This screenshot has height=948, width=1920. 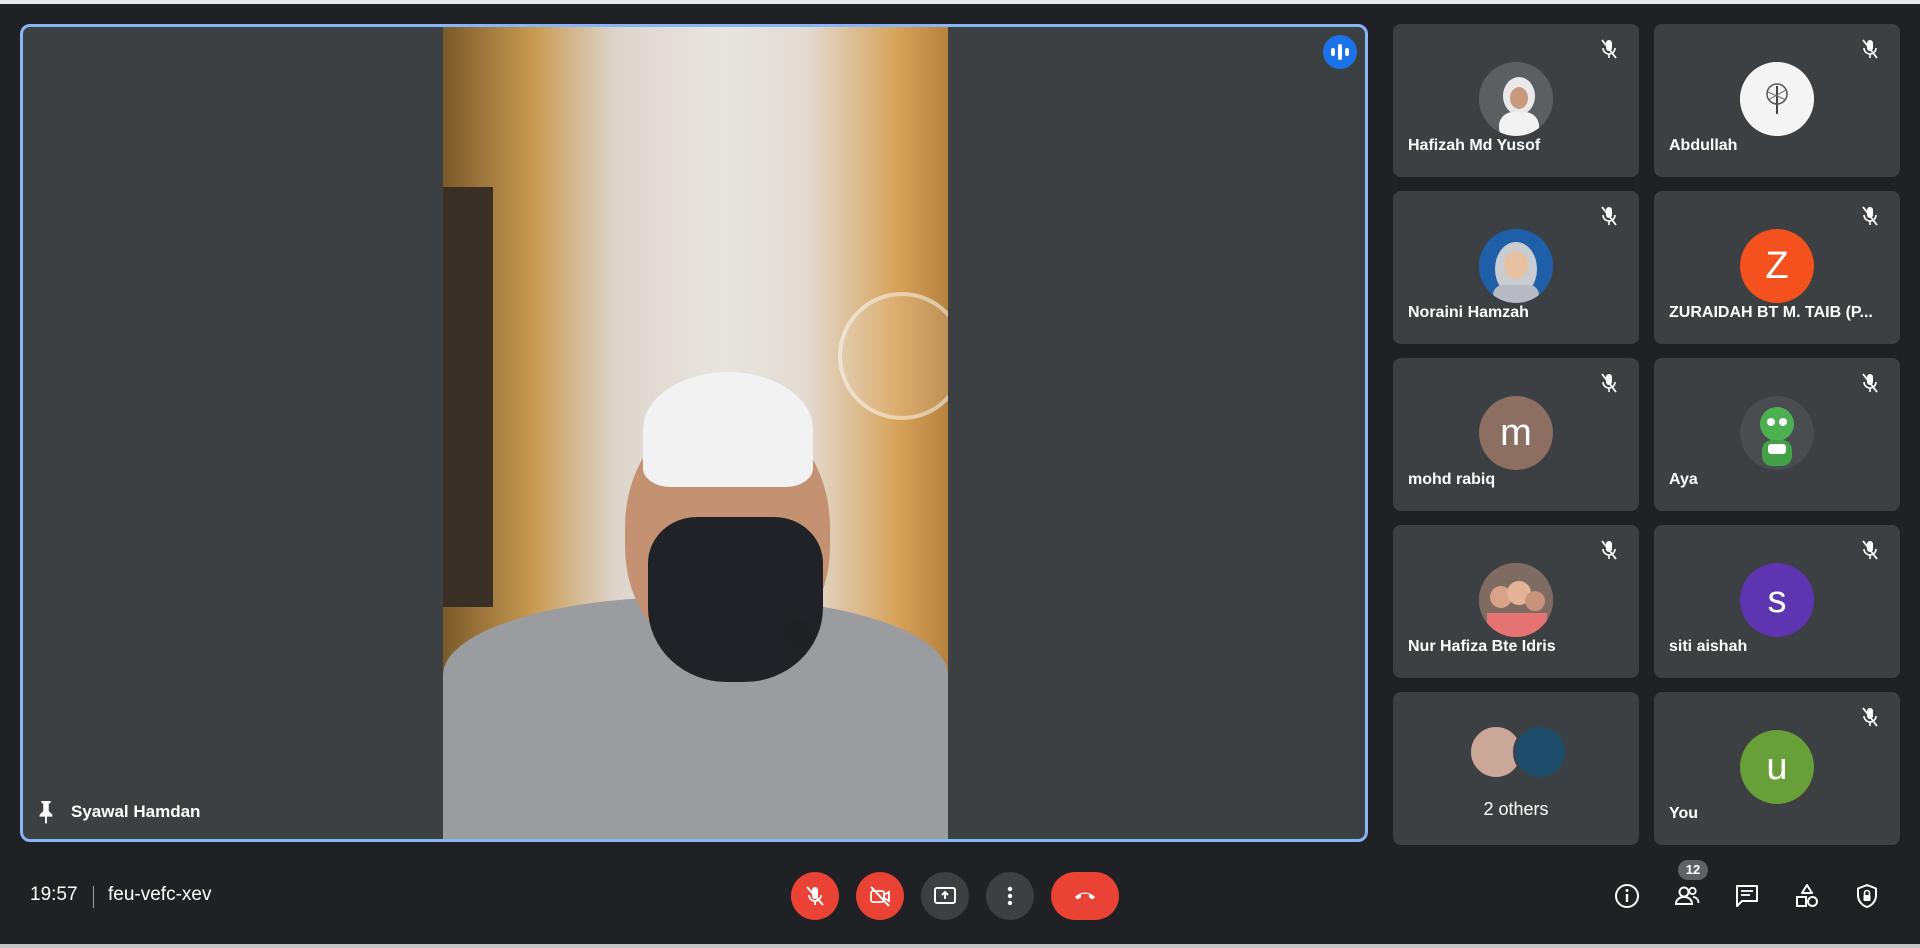 I want to click on participant-tile: Abdullah, so click(x=1777, y=100).